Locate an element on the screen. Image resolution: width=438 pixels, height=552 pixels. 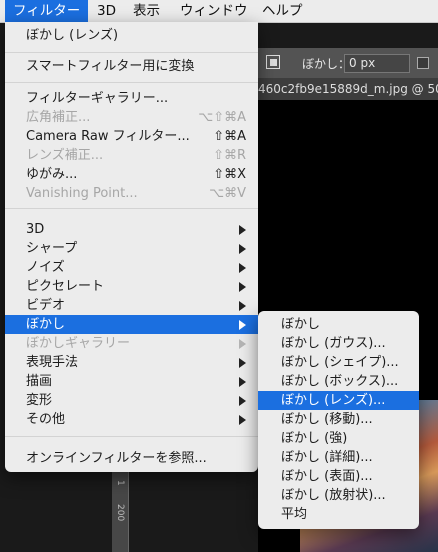
menu-item-filter: ゆがみ... ⇧⌘X is located at coordinates (131, 174).